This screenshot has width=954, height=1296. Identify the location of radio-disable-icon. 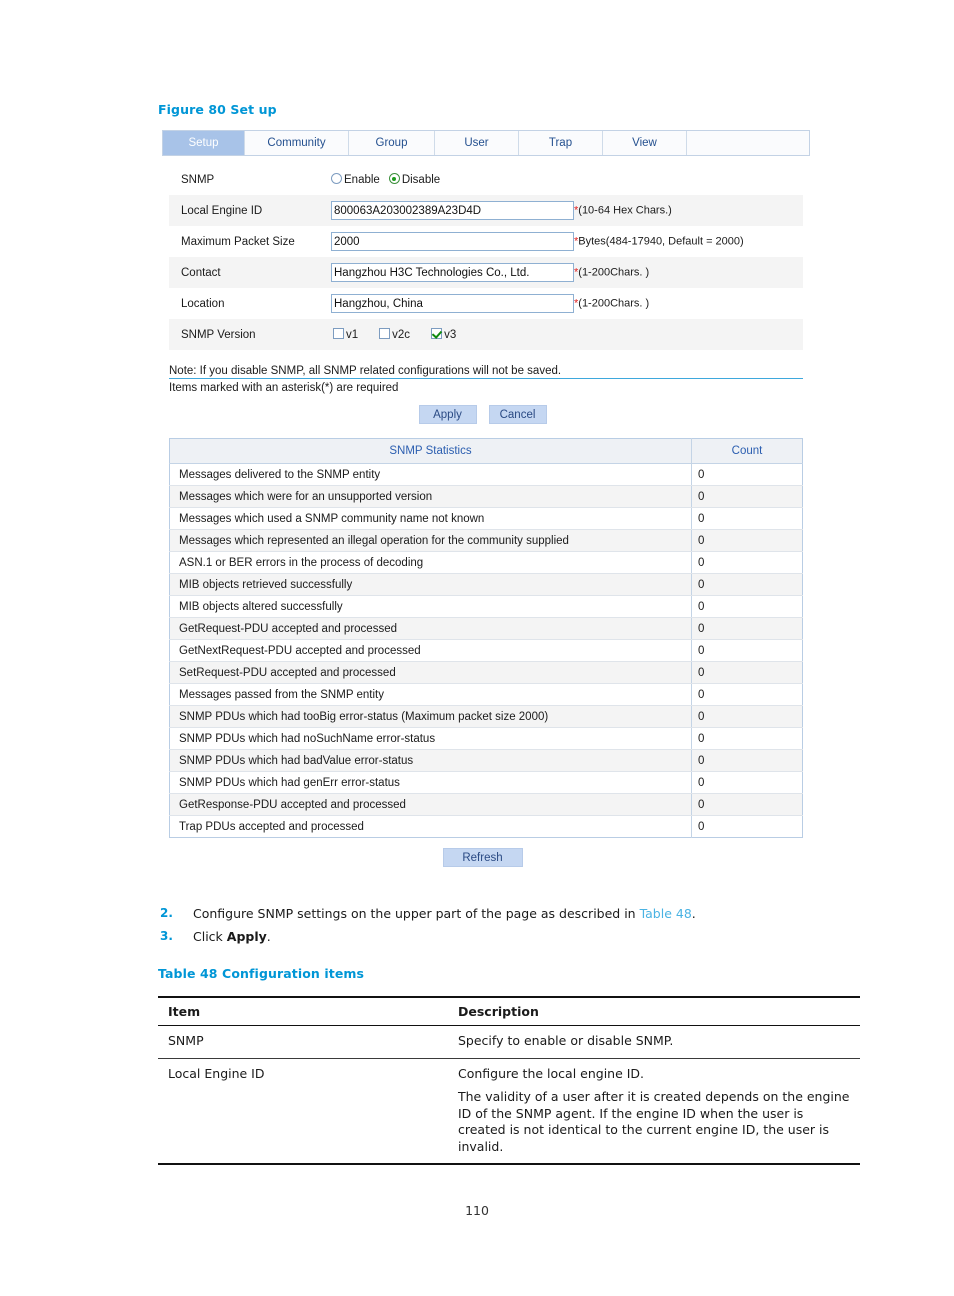
(394, 178).